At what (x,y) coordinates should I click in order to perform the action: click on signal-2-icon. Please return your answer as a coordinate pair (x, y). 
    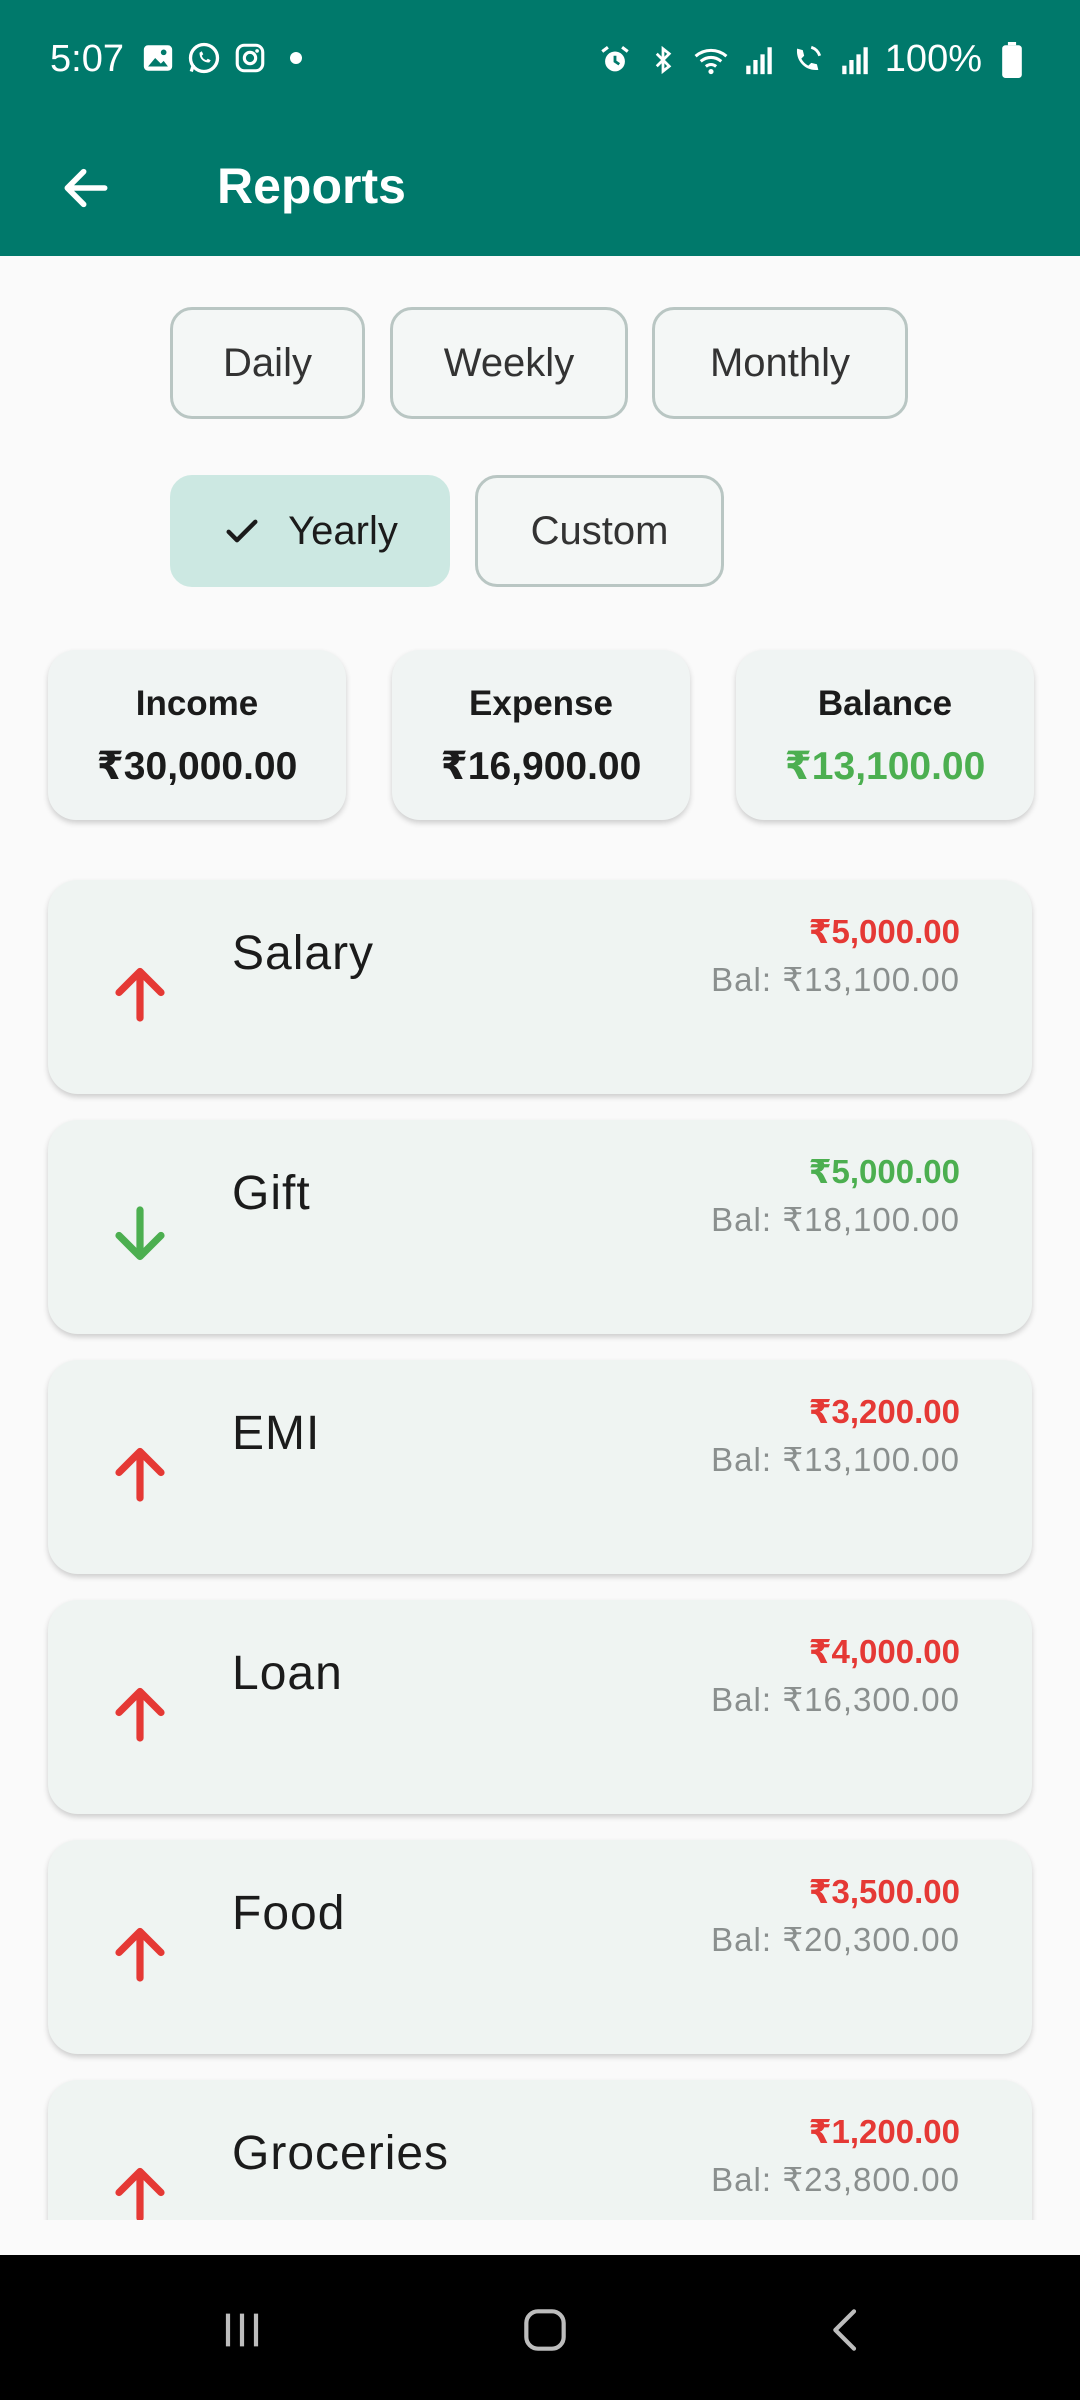
    Looking at the image, I should click on (855, 60).